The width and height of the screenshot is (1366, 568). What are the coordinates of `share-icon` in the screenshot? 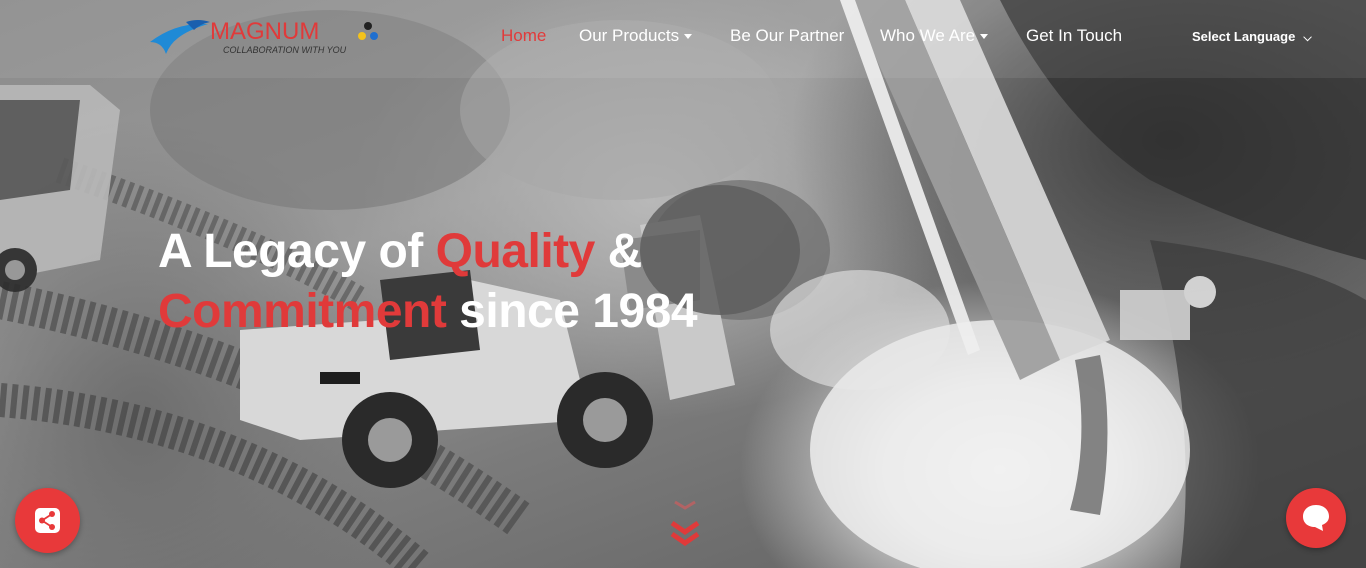 It's located at (47, 520).